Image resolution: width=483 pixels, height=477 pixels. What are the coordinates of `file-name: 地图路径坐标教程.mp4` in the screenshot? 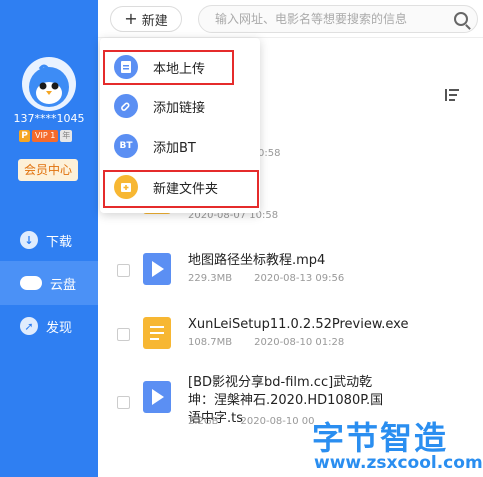 It's located at (257, 260).